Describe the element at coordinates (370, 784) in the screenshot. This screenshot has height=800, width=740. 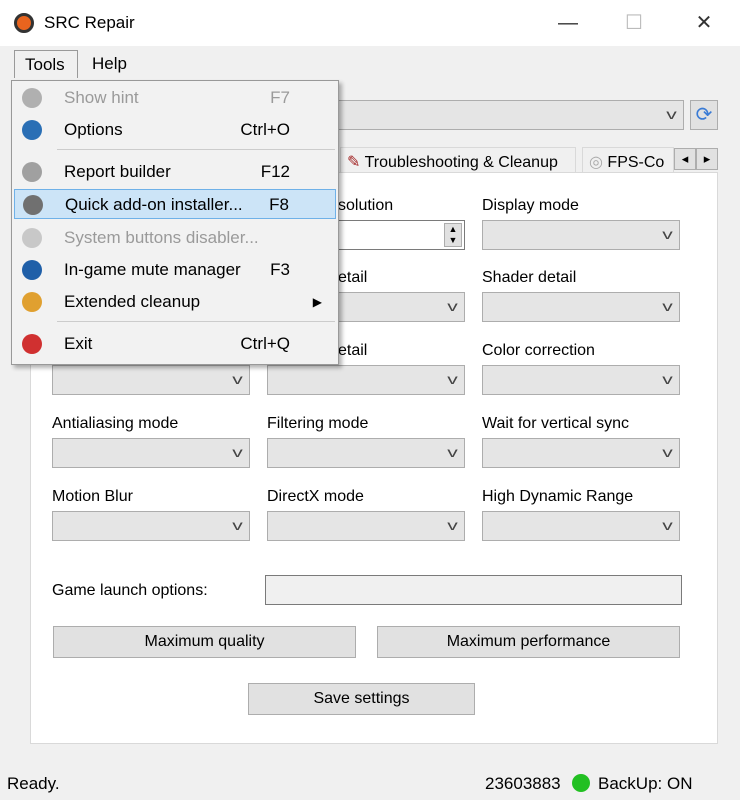
I see `status-bar: Ready. 23603883 BackUp: ON` at that location.